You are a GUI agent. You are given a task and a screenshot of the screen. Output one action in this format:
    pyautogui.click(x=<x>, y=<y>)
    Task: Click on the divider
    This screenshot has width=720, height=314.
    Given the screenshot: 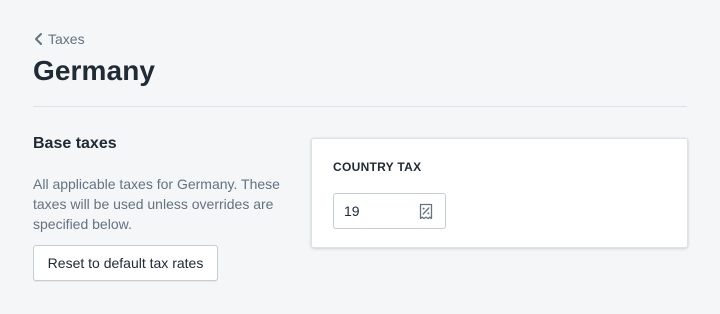 What is the action you would take?
    pyautogui.click(x=360, y=106)
    